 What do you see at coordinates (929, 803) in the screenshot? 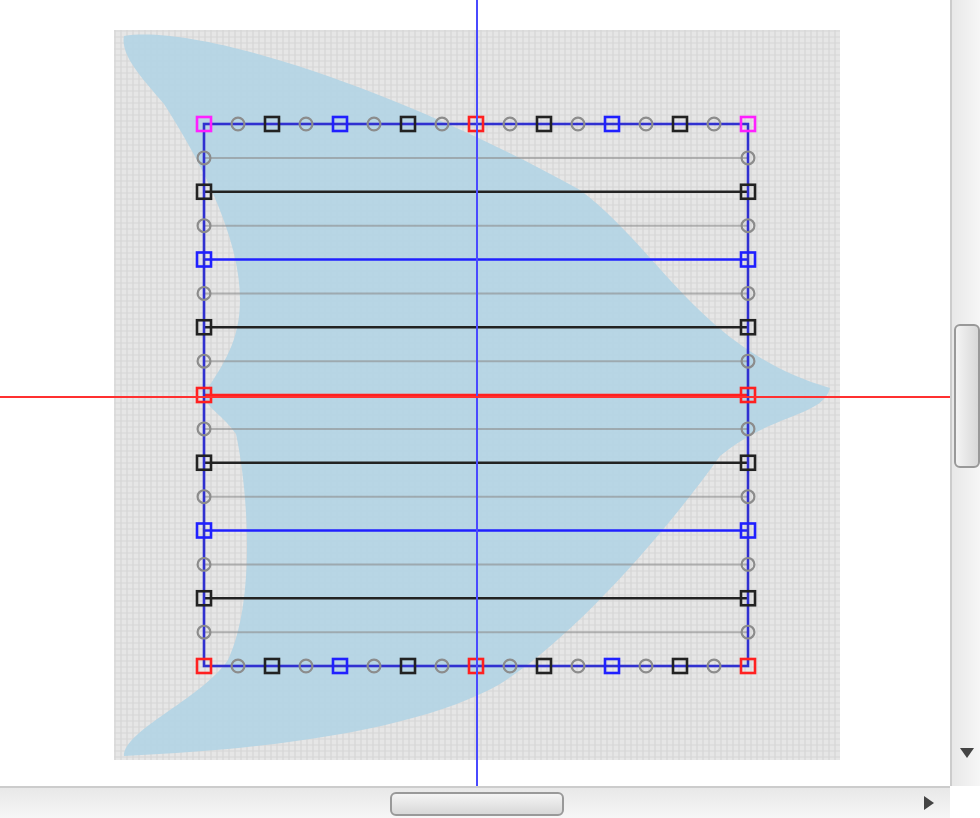
I see `scroll-right-icon` at bounding box center [929, 803].